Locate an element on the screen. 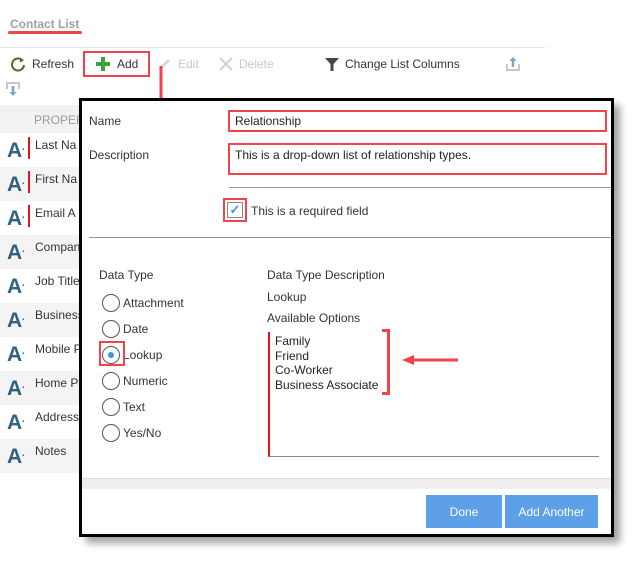 The image size is (633, 562). add-label: Add is located at coordinates (128, 64).